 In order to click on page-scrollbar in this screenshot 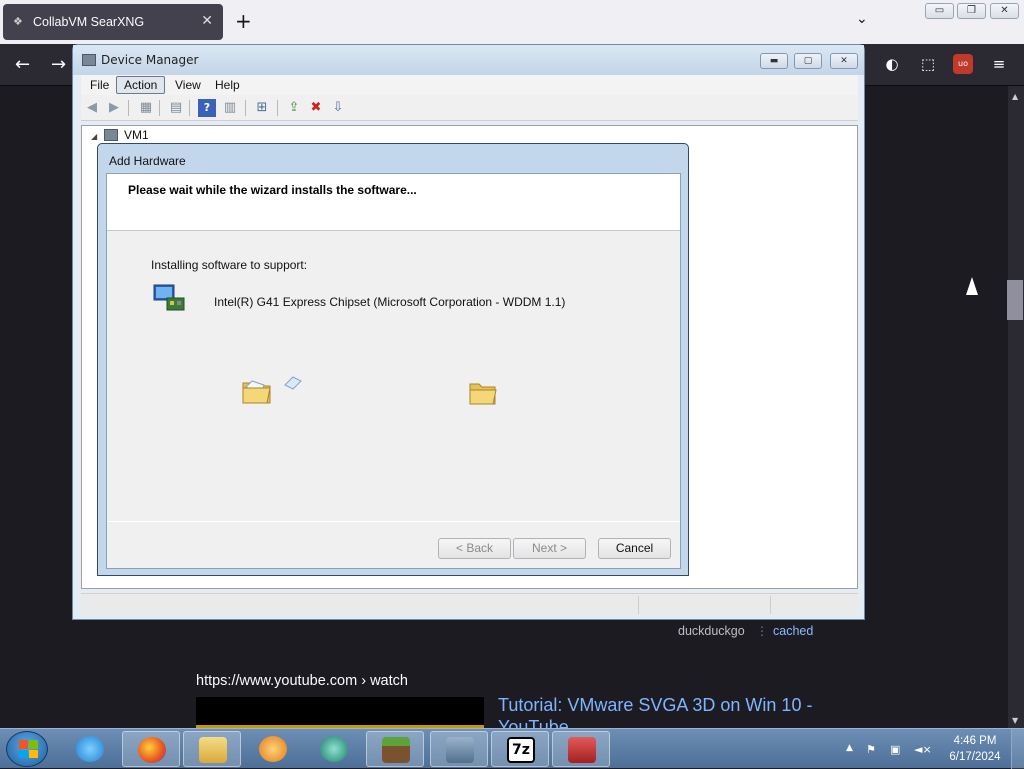, I will do `click(1016, 407)`.